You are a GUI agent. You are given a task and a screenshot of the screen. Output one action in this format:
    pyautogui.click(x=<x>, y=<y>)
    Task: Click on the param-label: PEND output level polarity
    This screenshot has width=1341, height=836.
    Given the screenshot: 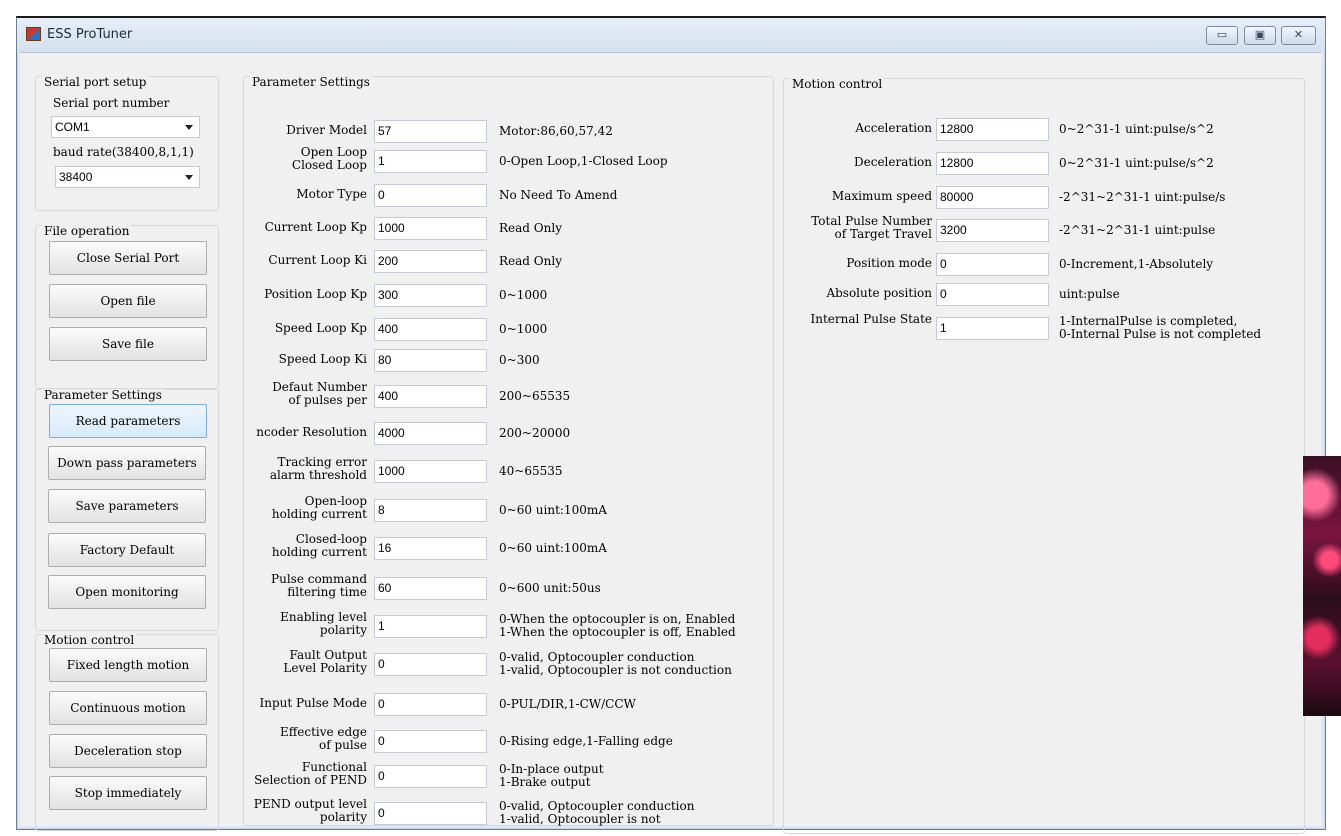 What is the action you would take?
    pyautogui.click(x=310, y=810)
    